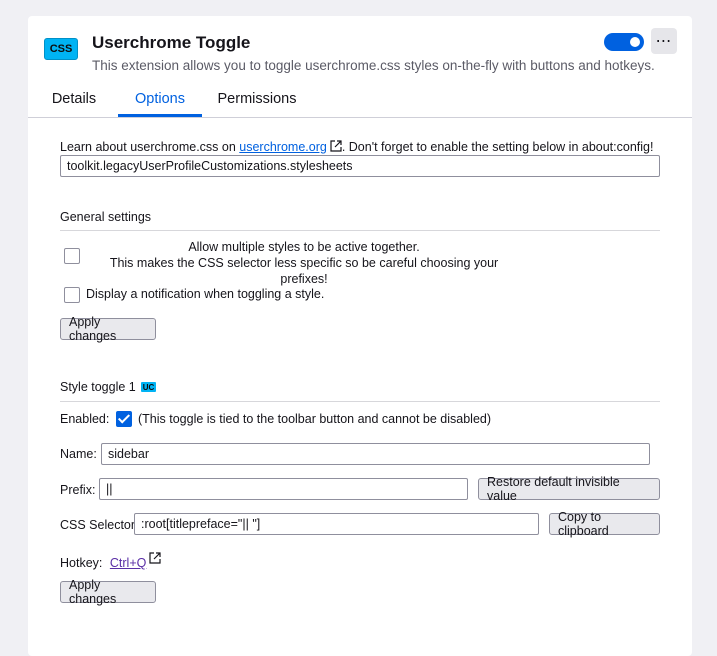  Describe the element at coordinates (569, 489) in the screenshot. I see `restore-default-button: Restore default invisible value` at that location.